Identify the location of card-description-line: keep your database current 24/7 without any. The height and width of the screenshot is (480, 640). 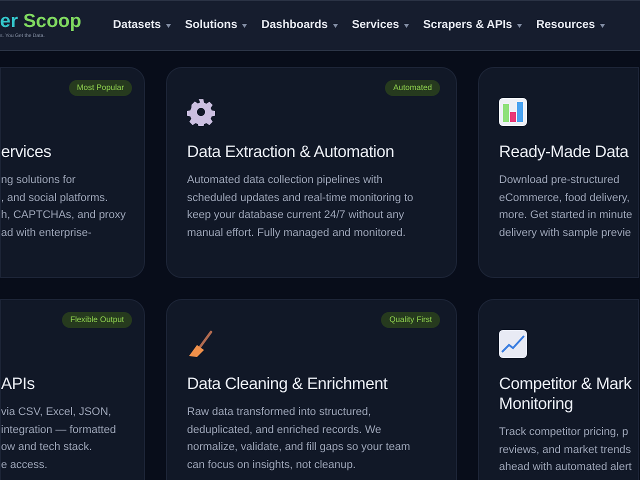
(296, 215).